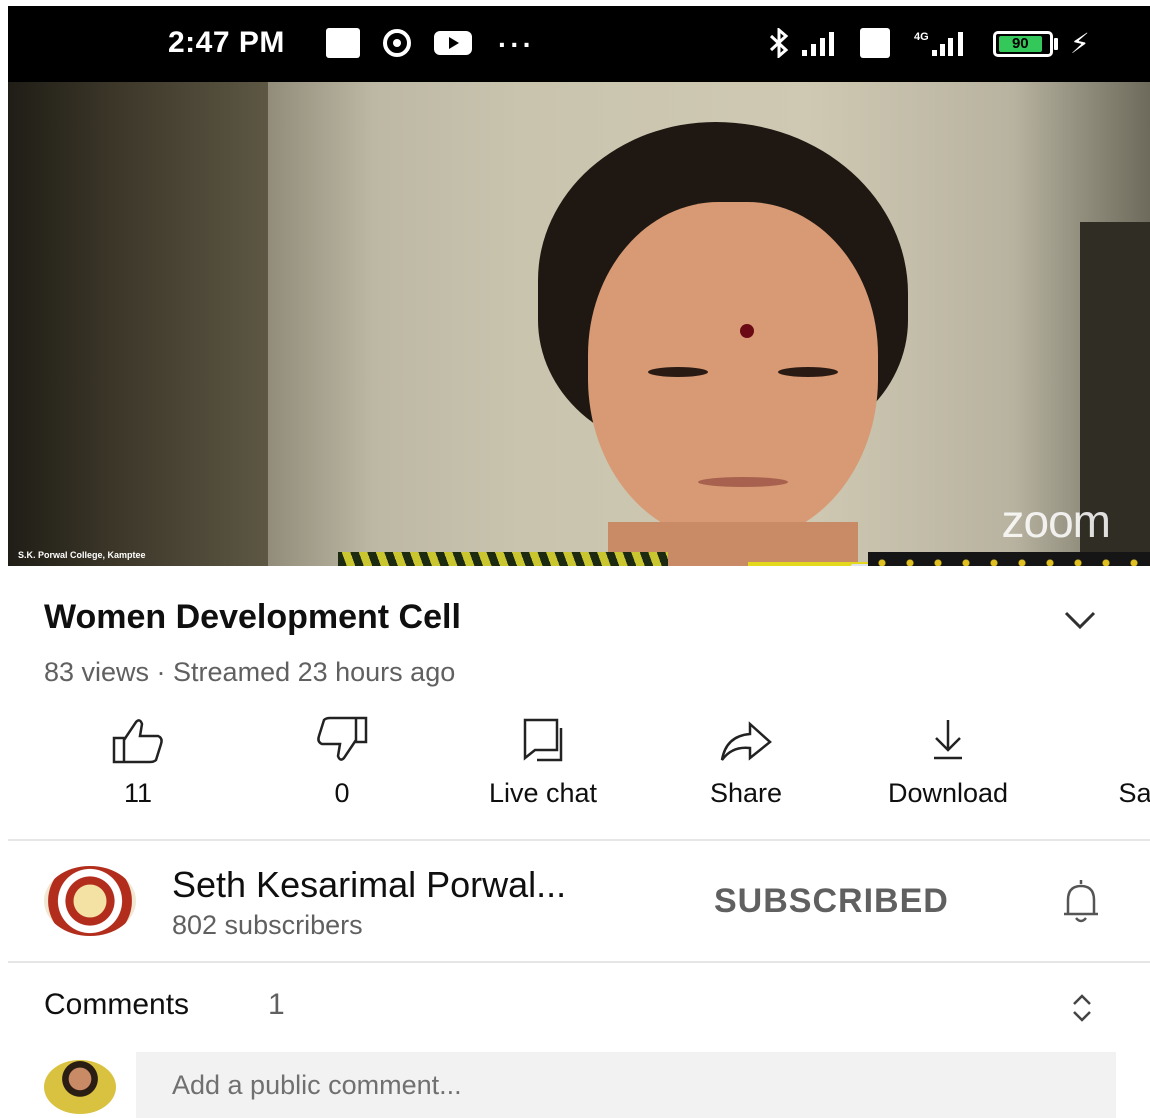 This screenshot has width=1150, height=1118. I want to click on user-avatar, so click(80, 1087).